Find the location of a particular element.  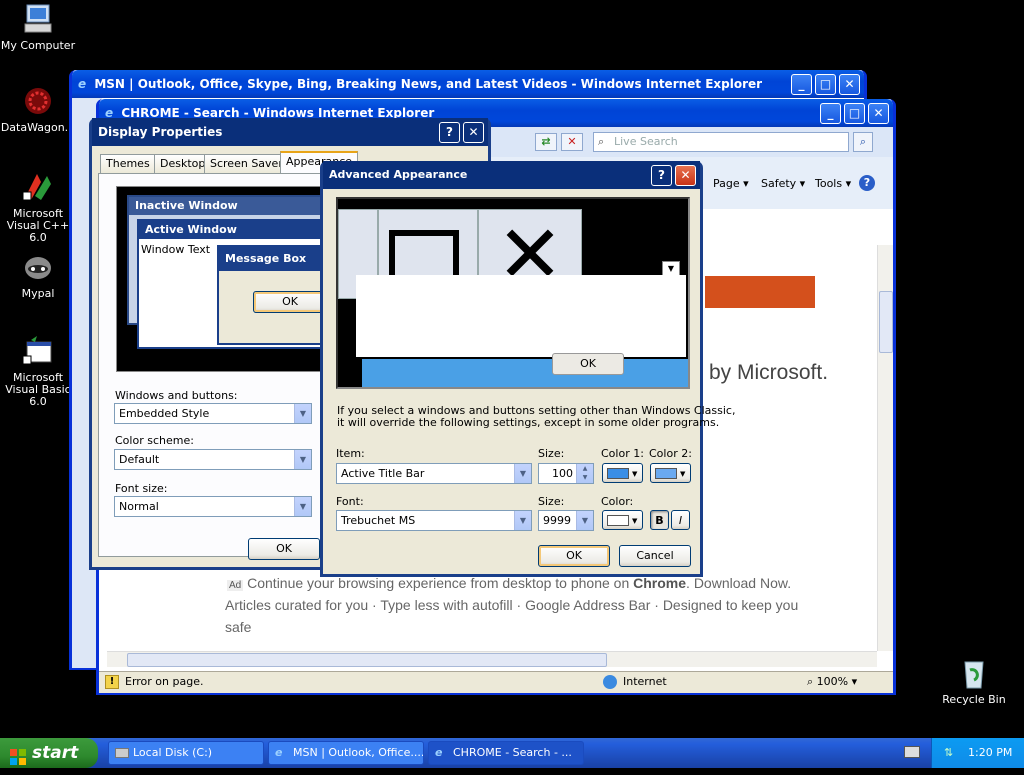

taskbar-item-local-disk: Local Disk (C:) is located at coordinates (186, 753).